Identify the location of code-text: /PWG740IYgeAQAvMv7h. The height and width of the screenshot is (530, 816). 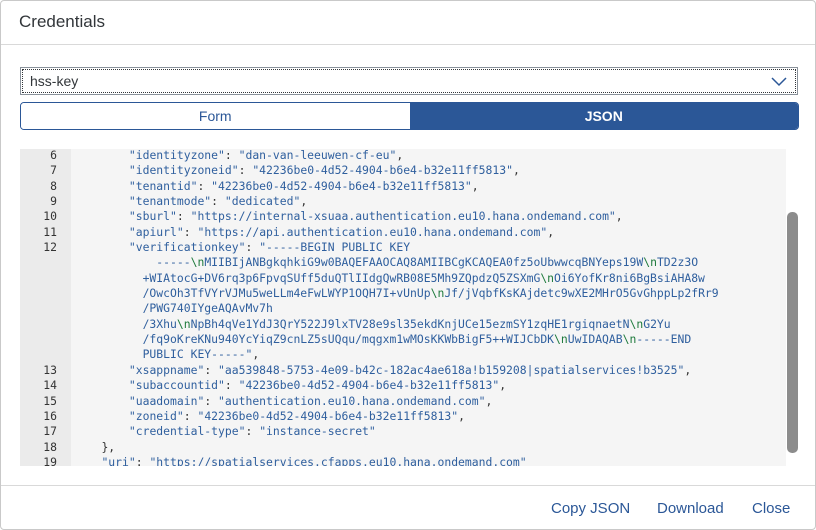
(207, 308).